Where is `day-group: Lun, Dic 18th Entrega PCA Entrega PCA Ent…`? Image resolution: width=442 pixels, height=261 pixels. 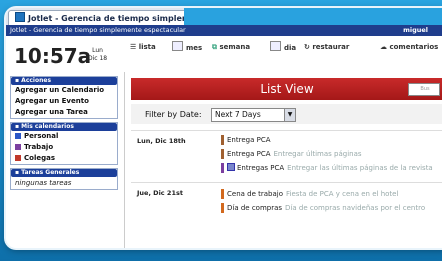
day-group: Lun, Dic 18th Entrega PCA Entrega PCA Ent… is located at coordinates (286, 155).